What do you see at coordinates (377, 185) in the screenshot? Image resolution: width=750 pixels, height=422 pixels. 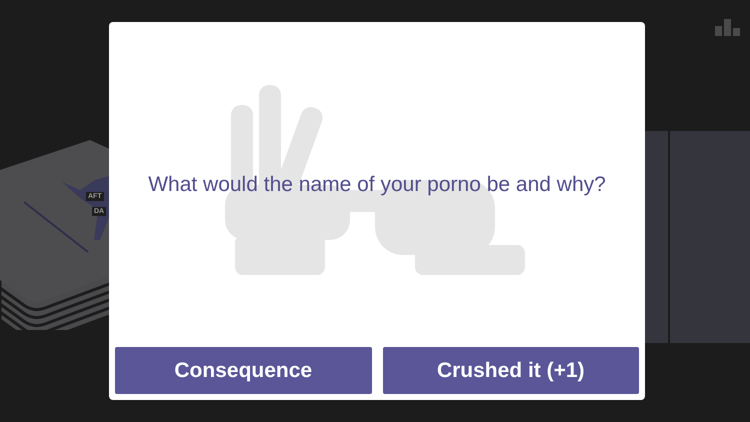 I see `question-text: What would the name of your porno be and why?` at bounding box center [377, 185].